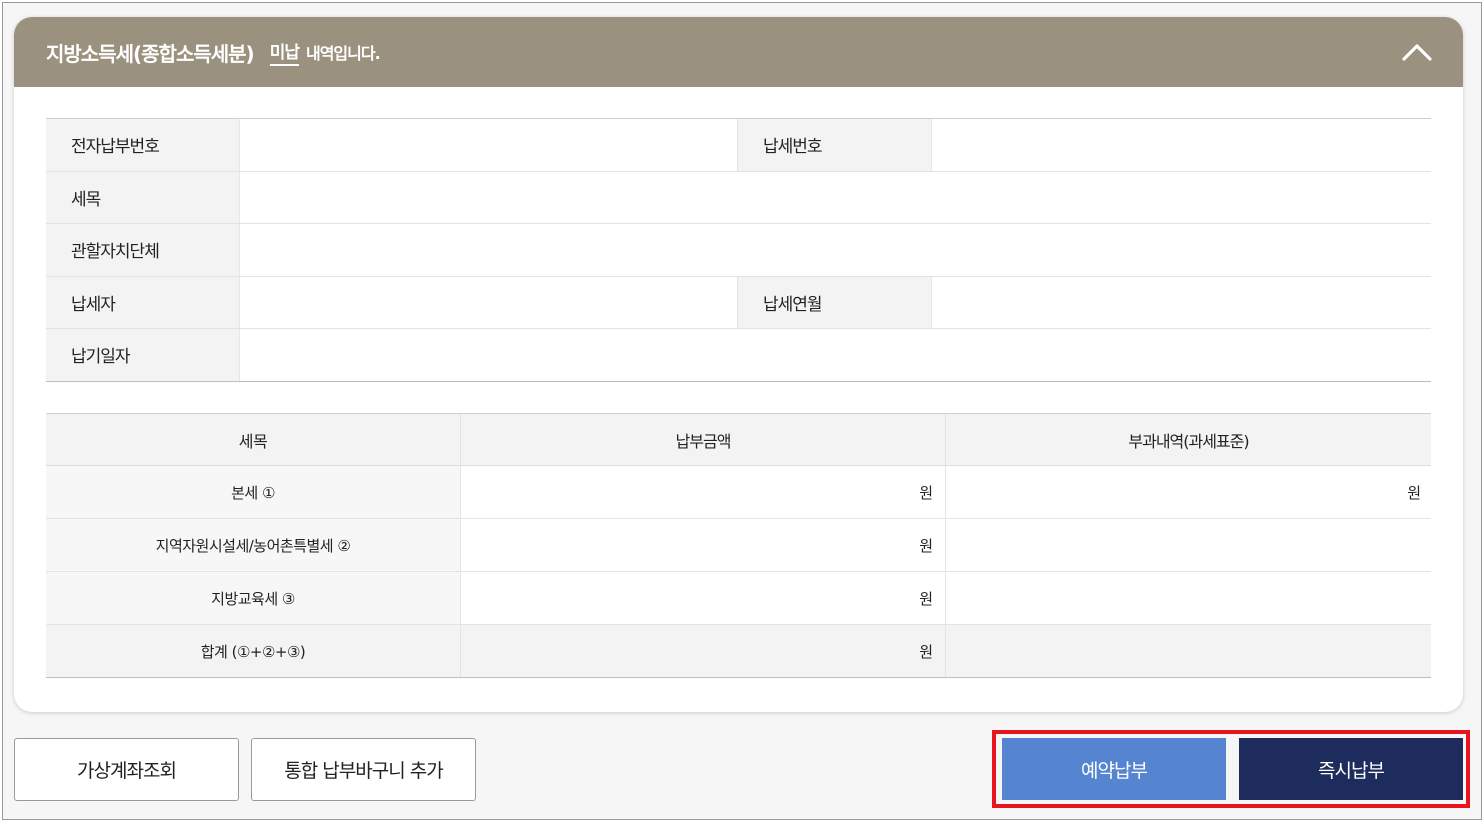 The image size is (1484, 822). I want to click on amount-table-header: 세목 납부금액 부과내역(과세표준), so click(738, 440).